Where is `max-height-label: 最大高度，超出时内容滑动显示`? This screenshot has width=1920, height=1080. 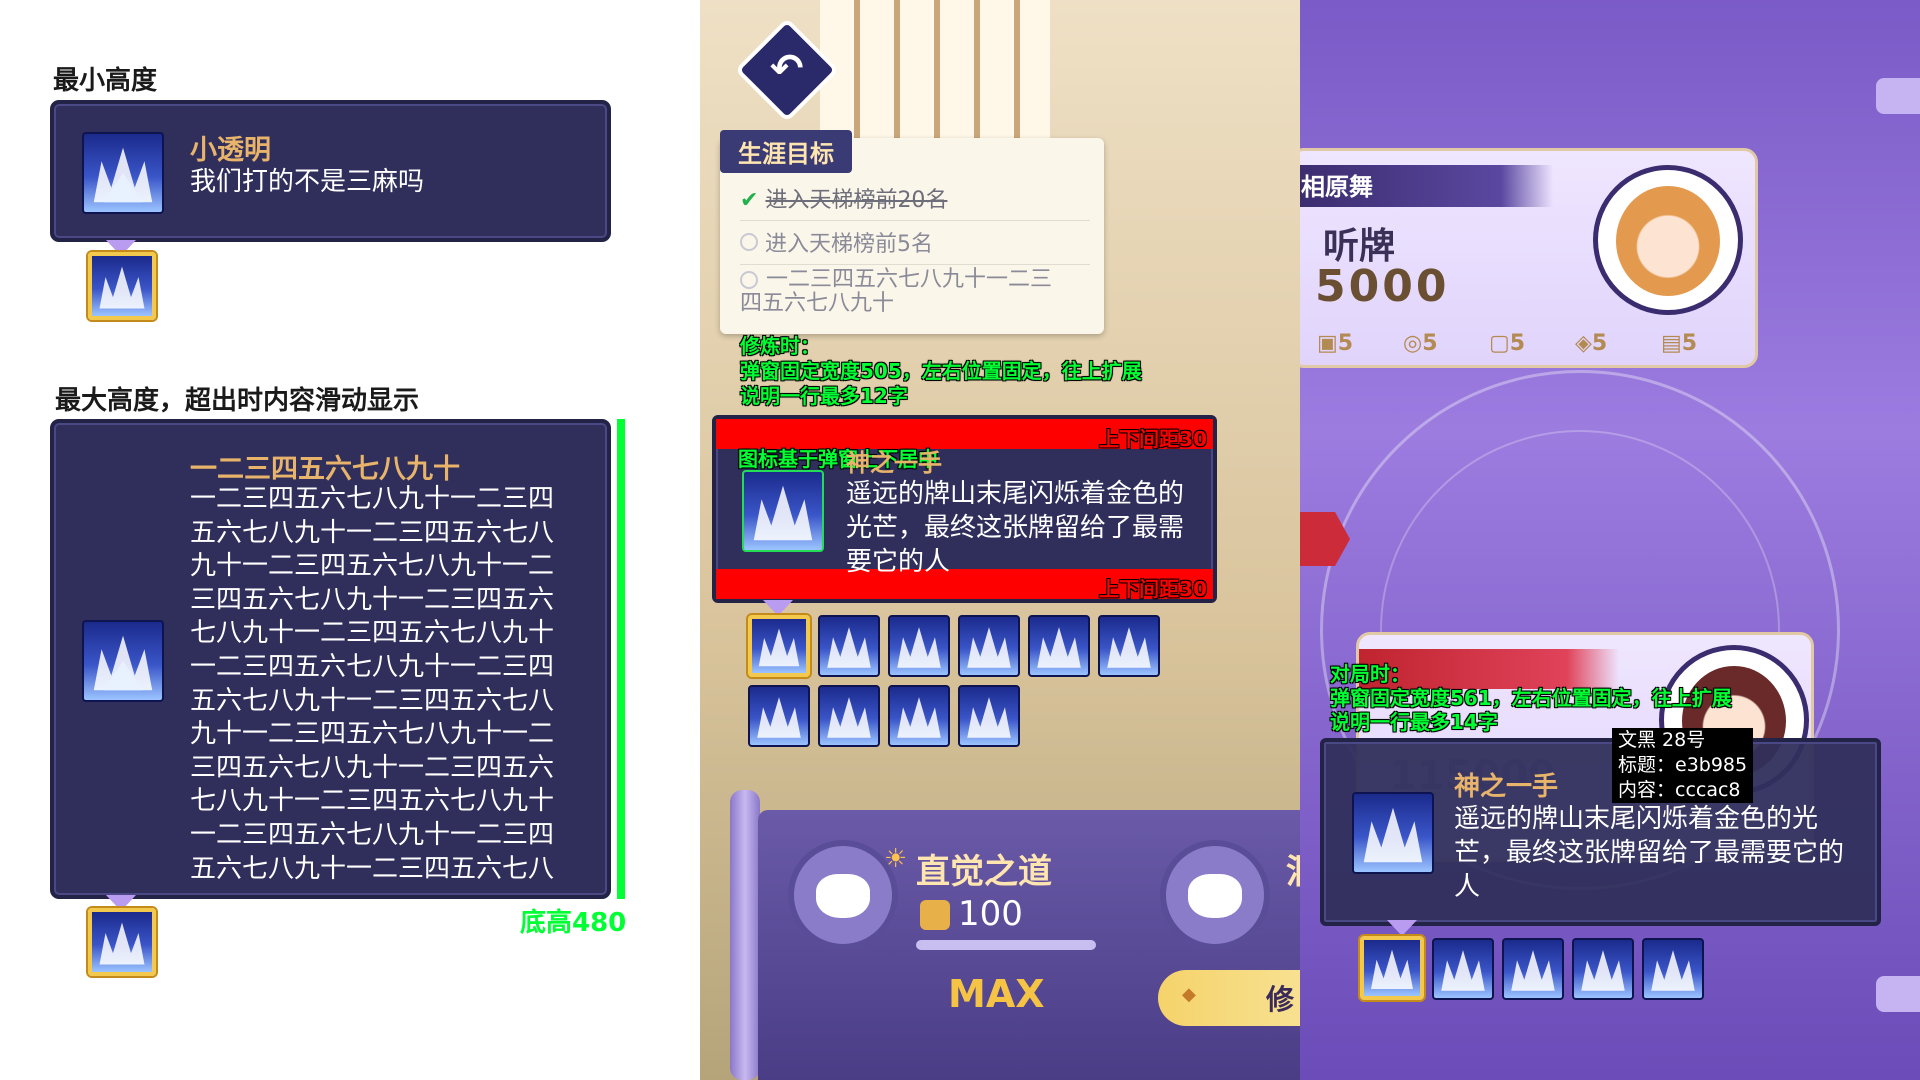
max-height-label: 最大高度，超出时内容滑动显示 is located at coordinates (237, 401).